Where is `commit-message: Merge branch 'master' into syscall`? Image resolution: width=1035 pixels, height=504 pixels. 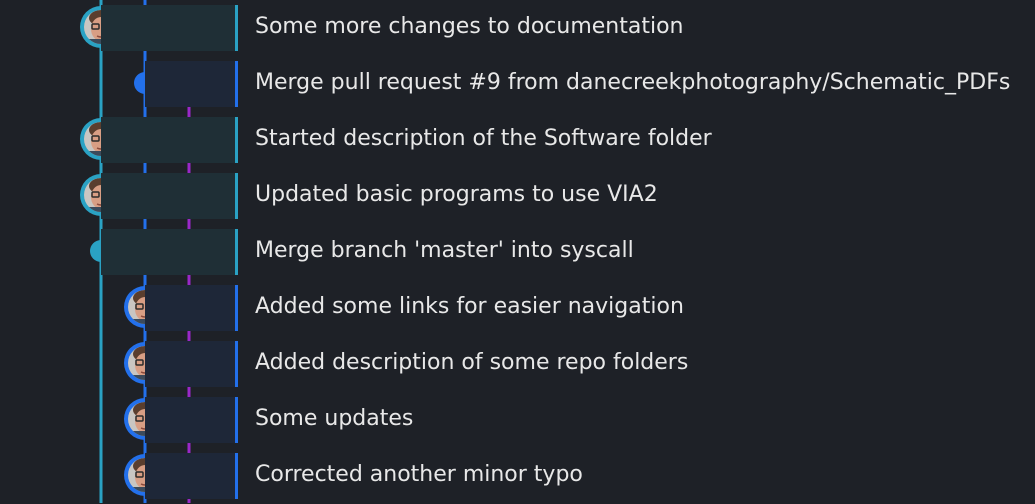 commit-message: Merge branch 'master' into syscall is located at coordinates (444, 250).